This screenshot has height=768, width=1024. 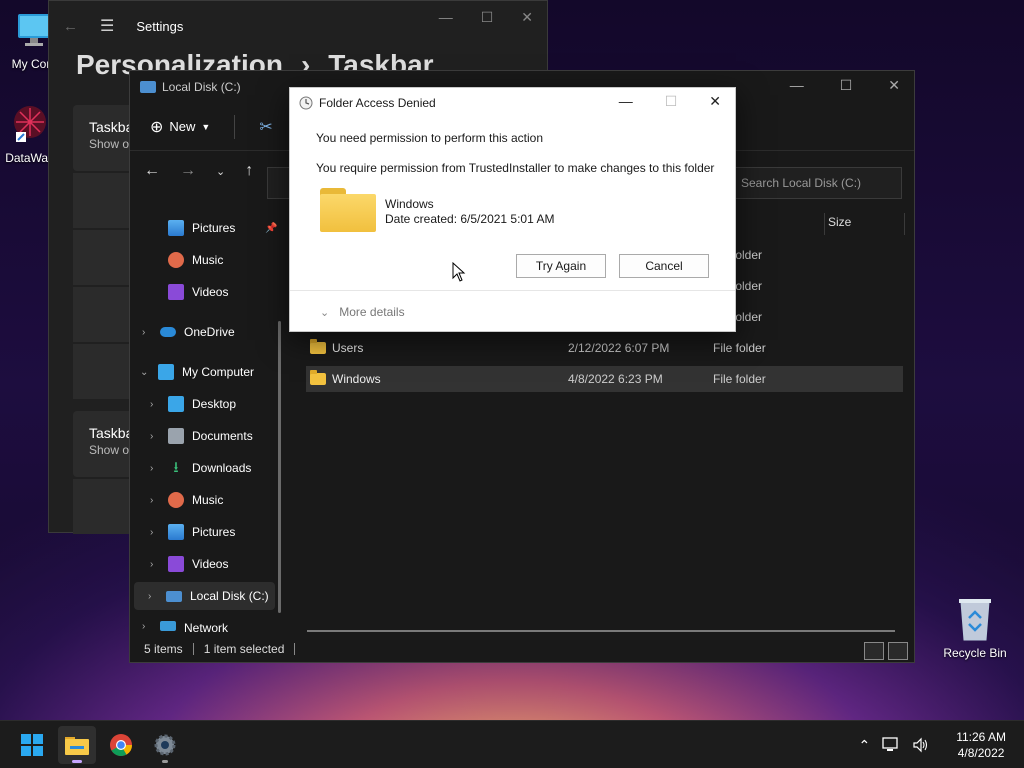 I want to click on nav-item-pictures-pinned: Pictures 📌, so click(x=223, y=228).